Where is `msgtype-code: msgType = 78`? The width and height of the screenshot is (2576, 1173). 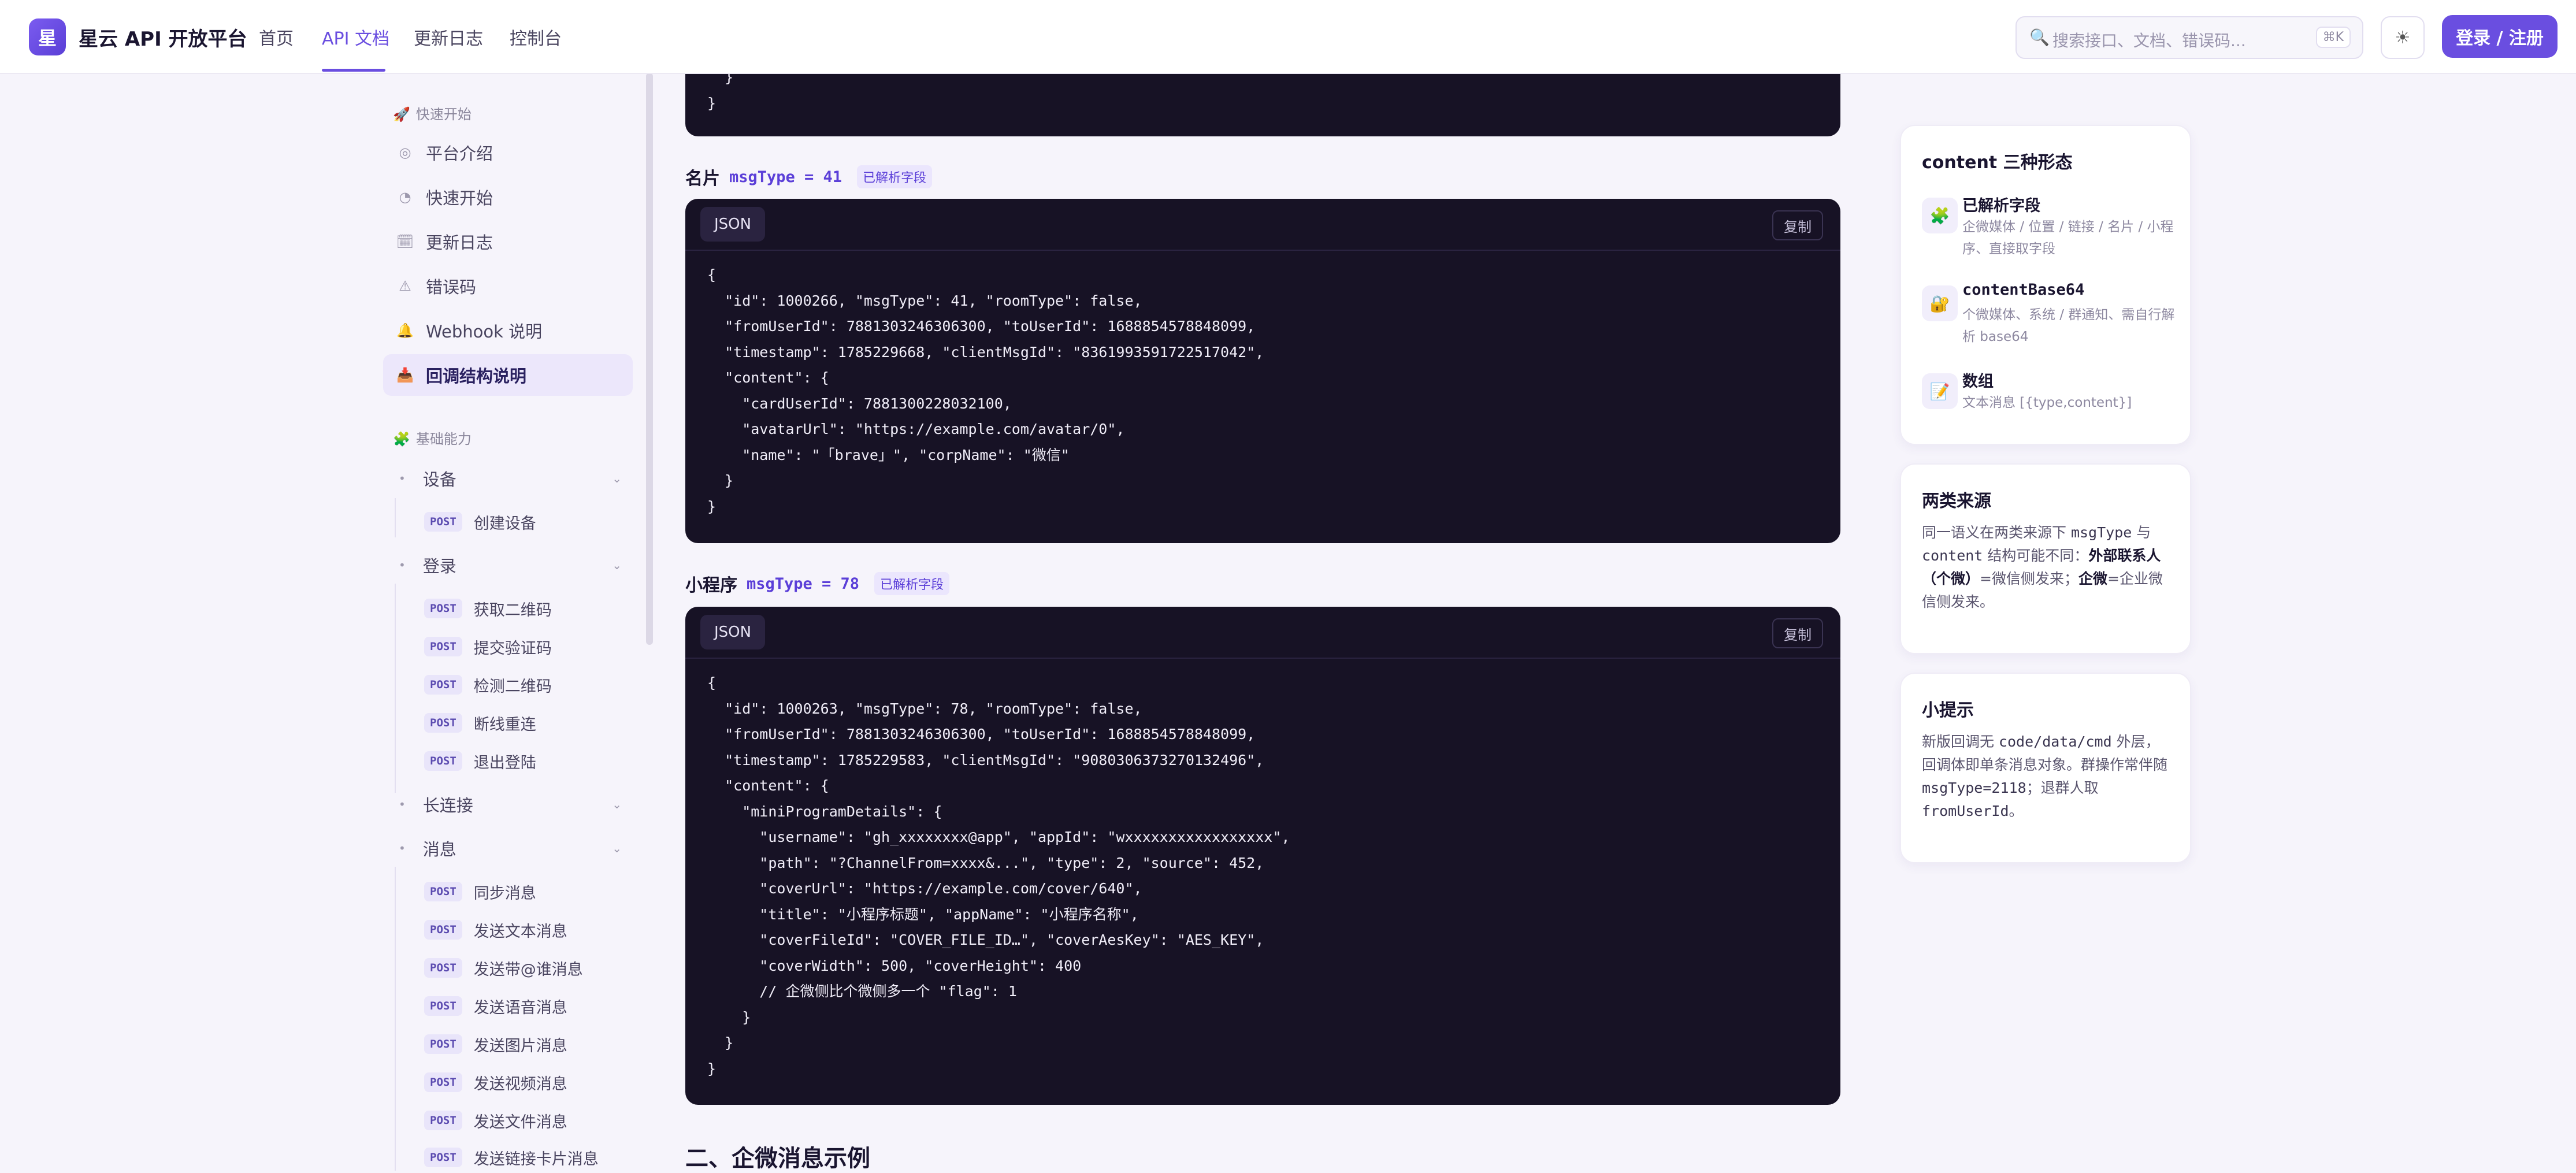
msgtype-code: msgType = 78 is located at coordinates (803, 583).